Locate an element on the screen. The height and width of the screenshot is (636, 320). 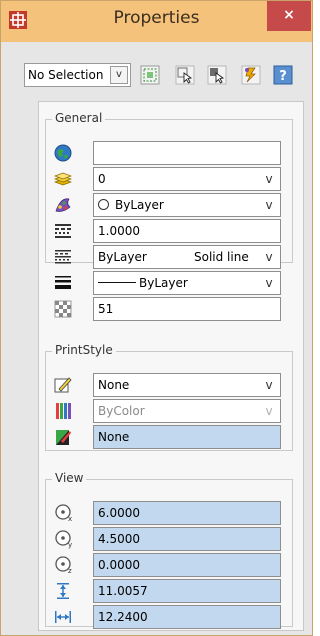
general-row-6: ByLayer v is located at coordinates (165, 283).